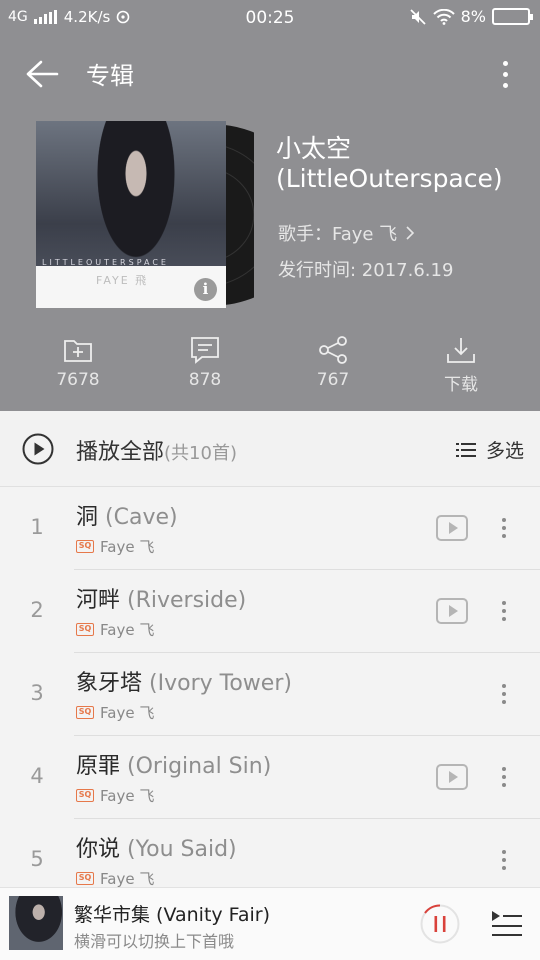  Describe the element at coordinates (314, 148) in the screenshot. I see `album-title-cn: 小太空` at that location.